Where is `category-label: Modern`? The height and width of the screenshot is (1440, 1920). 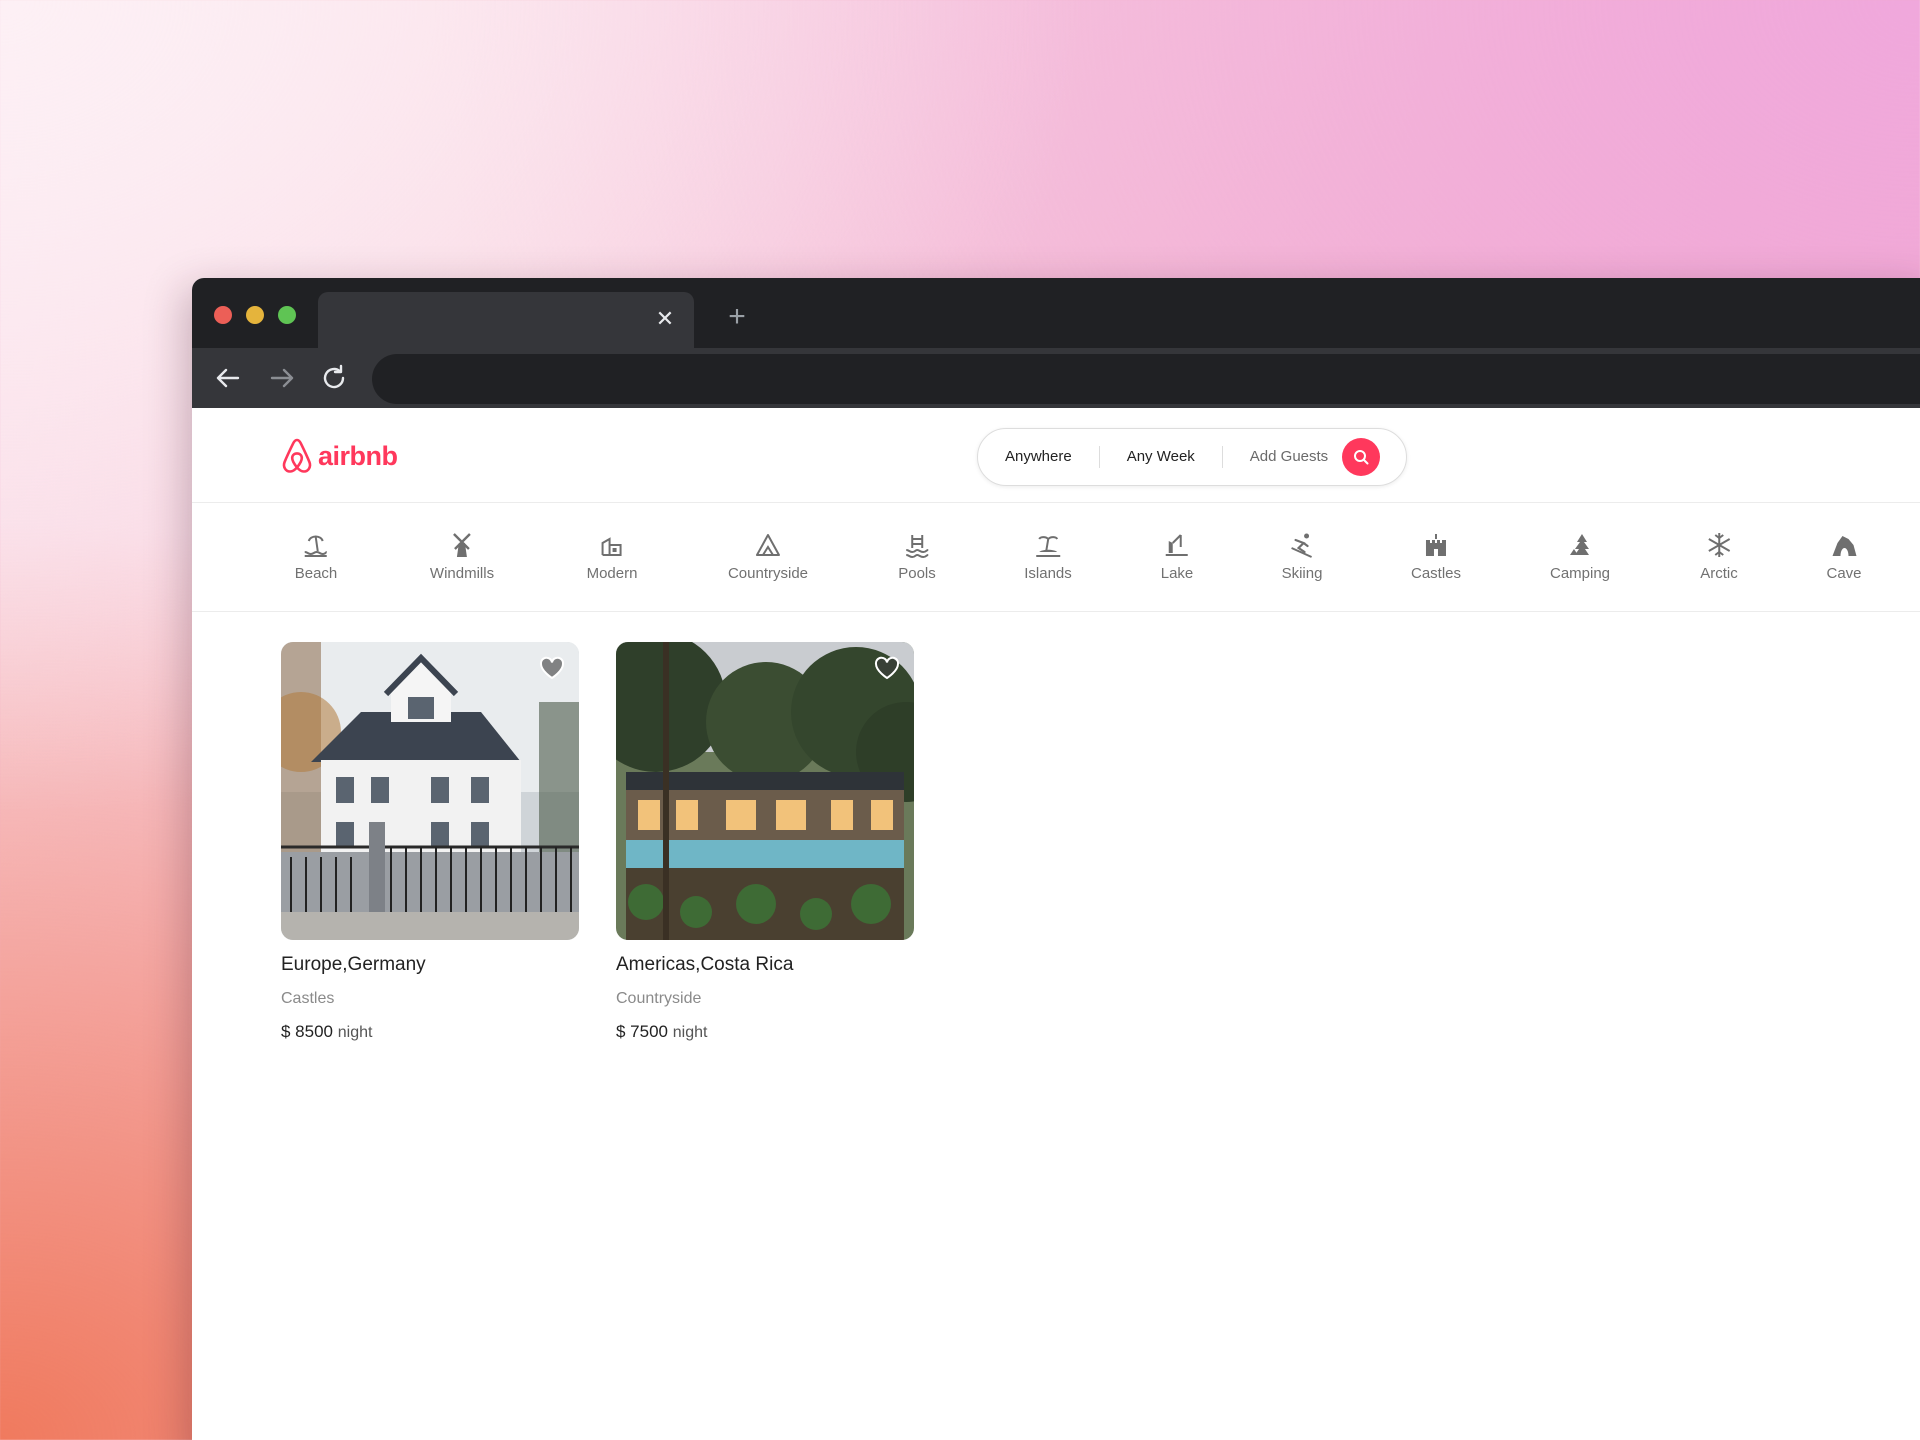 category-label: Modern is located at coordinates (612, 573).